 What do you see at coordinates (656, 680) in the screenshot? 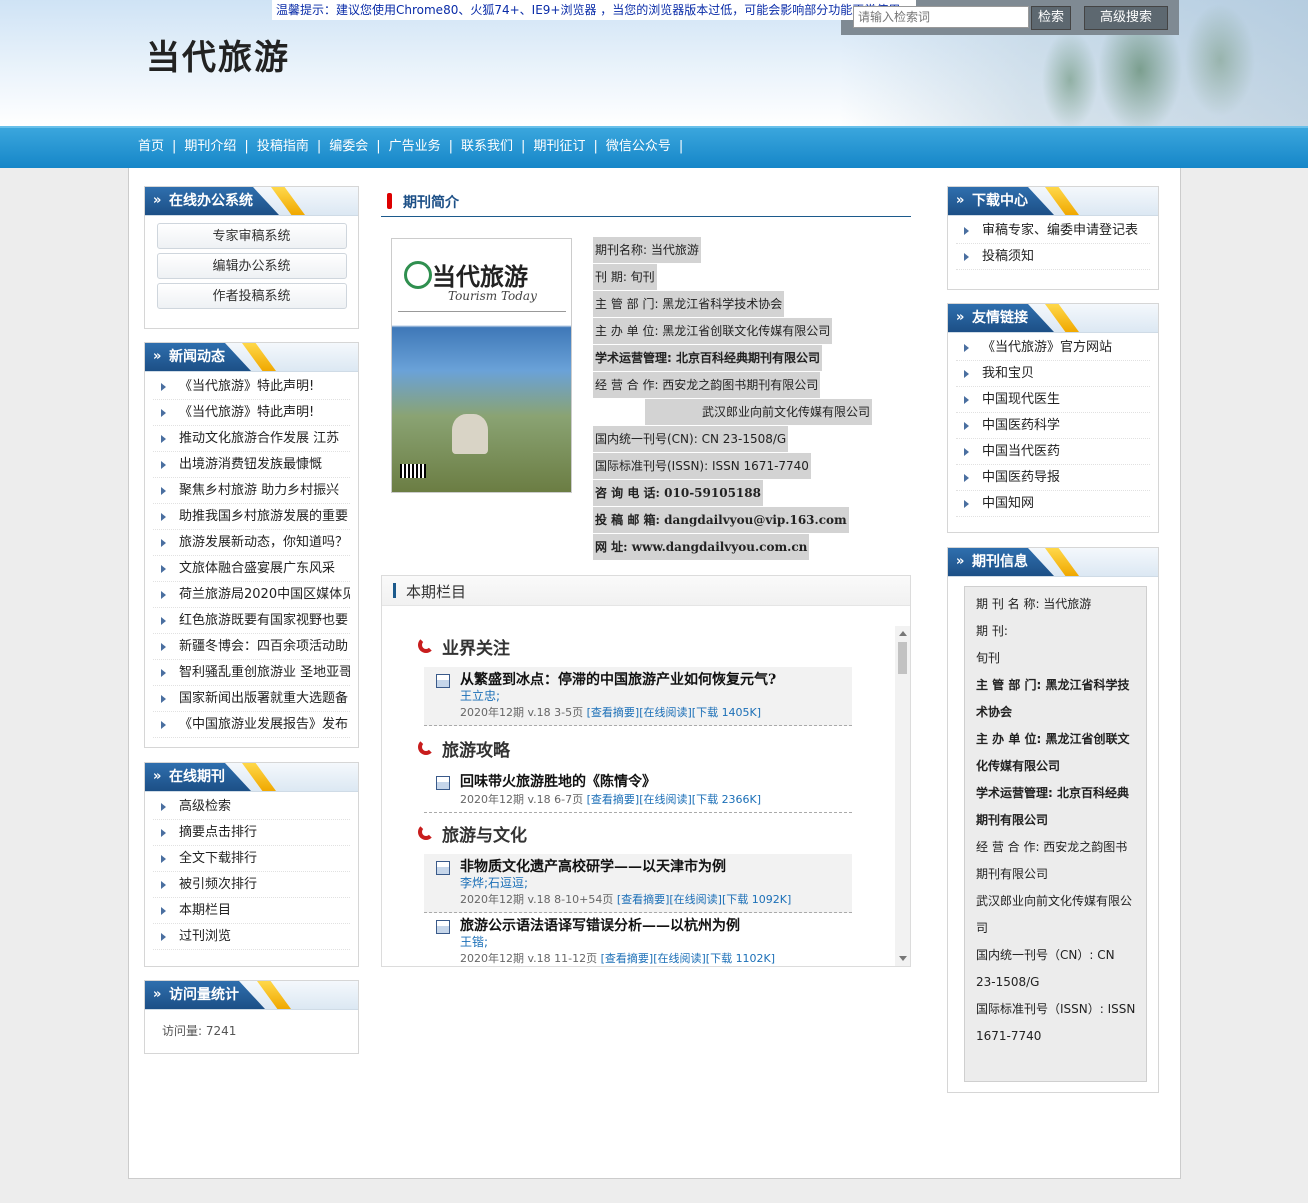
I see `article-title: 从繁盛到冰点：停滞的中国旅游产业如何恢复元气?` at bounding box center [656, 680].